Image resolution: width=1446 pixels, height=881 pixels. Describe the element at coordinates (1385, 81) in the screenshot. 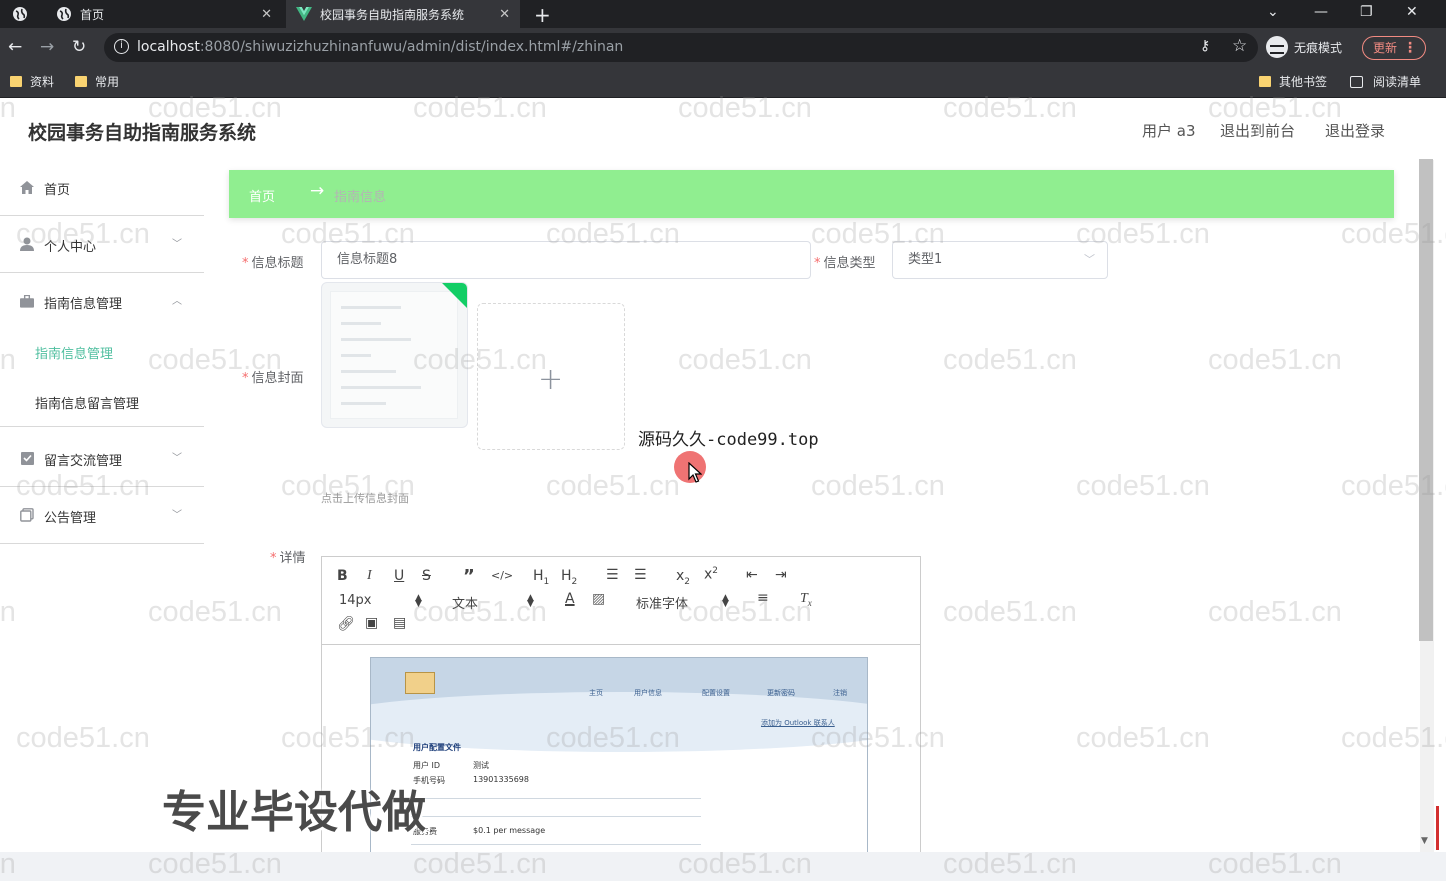

I see `reading-list: 阅读清单` at that location.